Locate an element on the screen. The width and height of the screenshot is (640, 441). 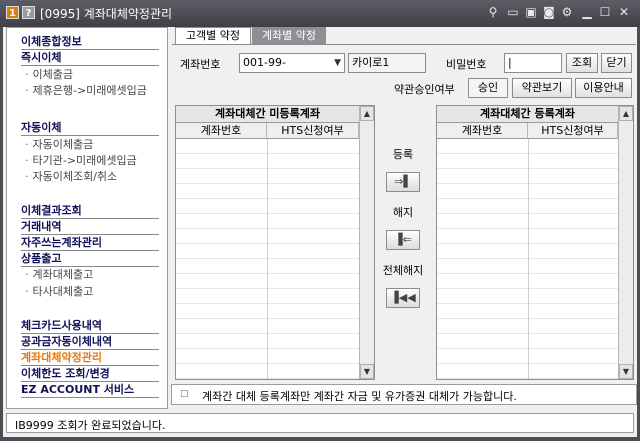
title-bar: 1 ? [0995] 계좌대체약정관리 ⚲ ▭ ▣ ◙ ⚙ ▁ ☐ ✕ is located at coordinates (320, 13).